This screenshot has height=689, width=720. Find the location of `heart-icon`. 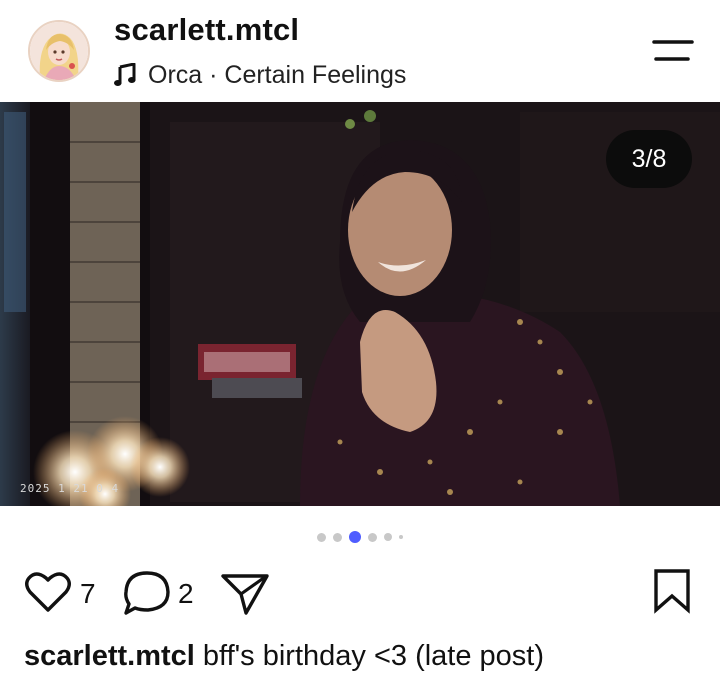

heart-icon is located at coordinates (48, 592).